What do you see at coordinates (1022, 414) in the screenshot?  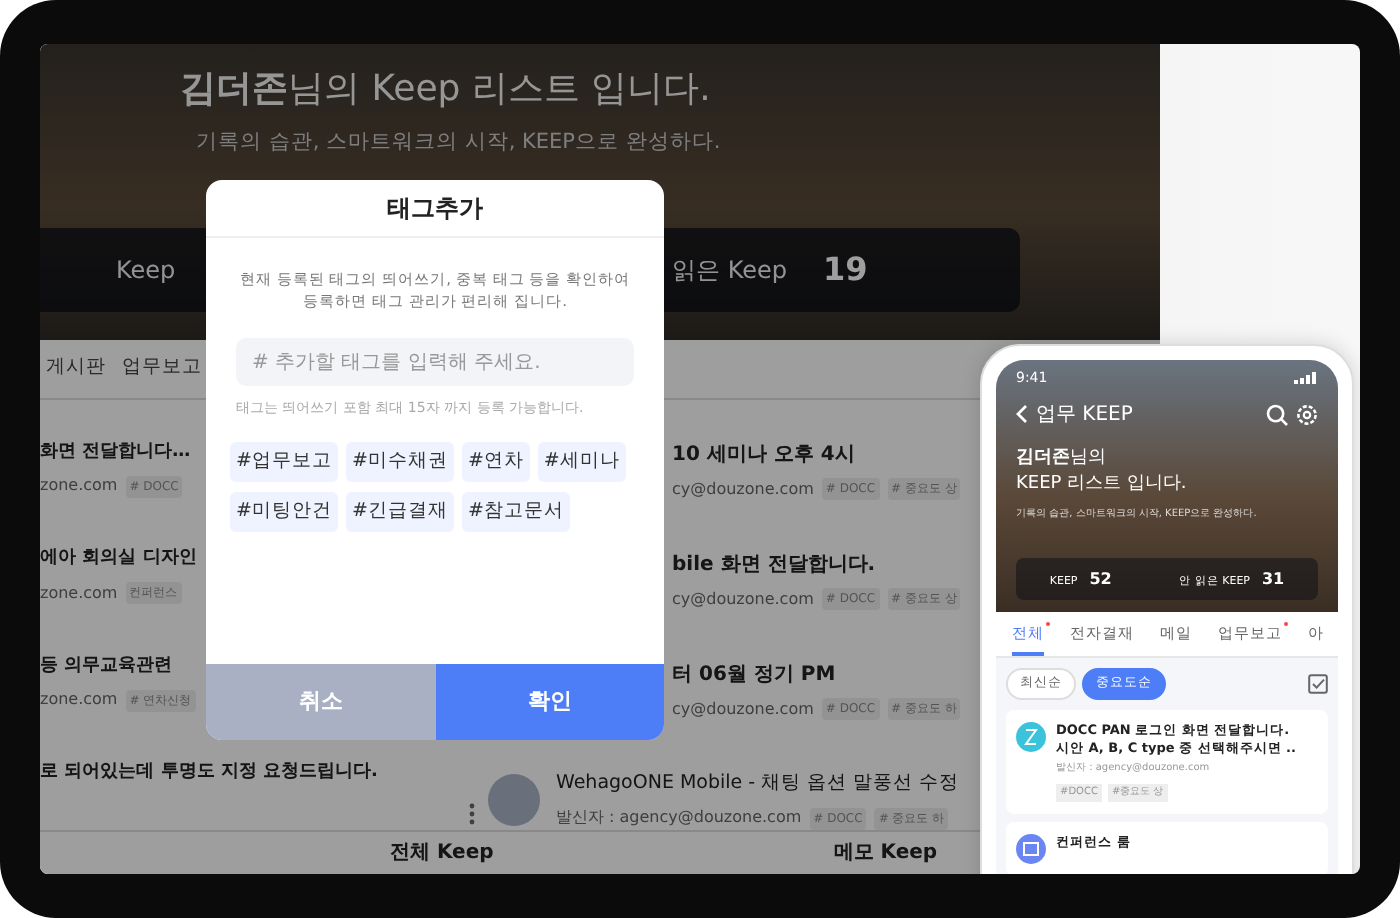 I see `back-icon` at bounding box center [1022, 414].